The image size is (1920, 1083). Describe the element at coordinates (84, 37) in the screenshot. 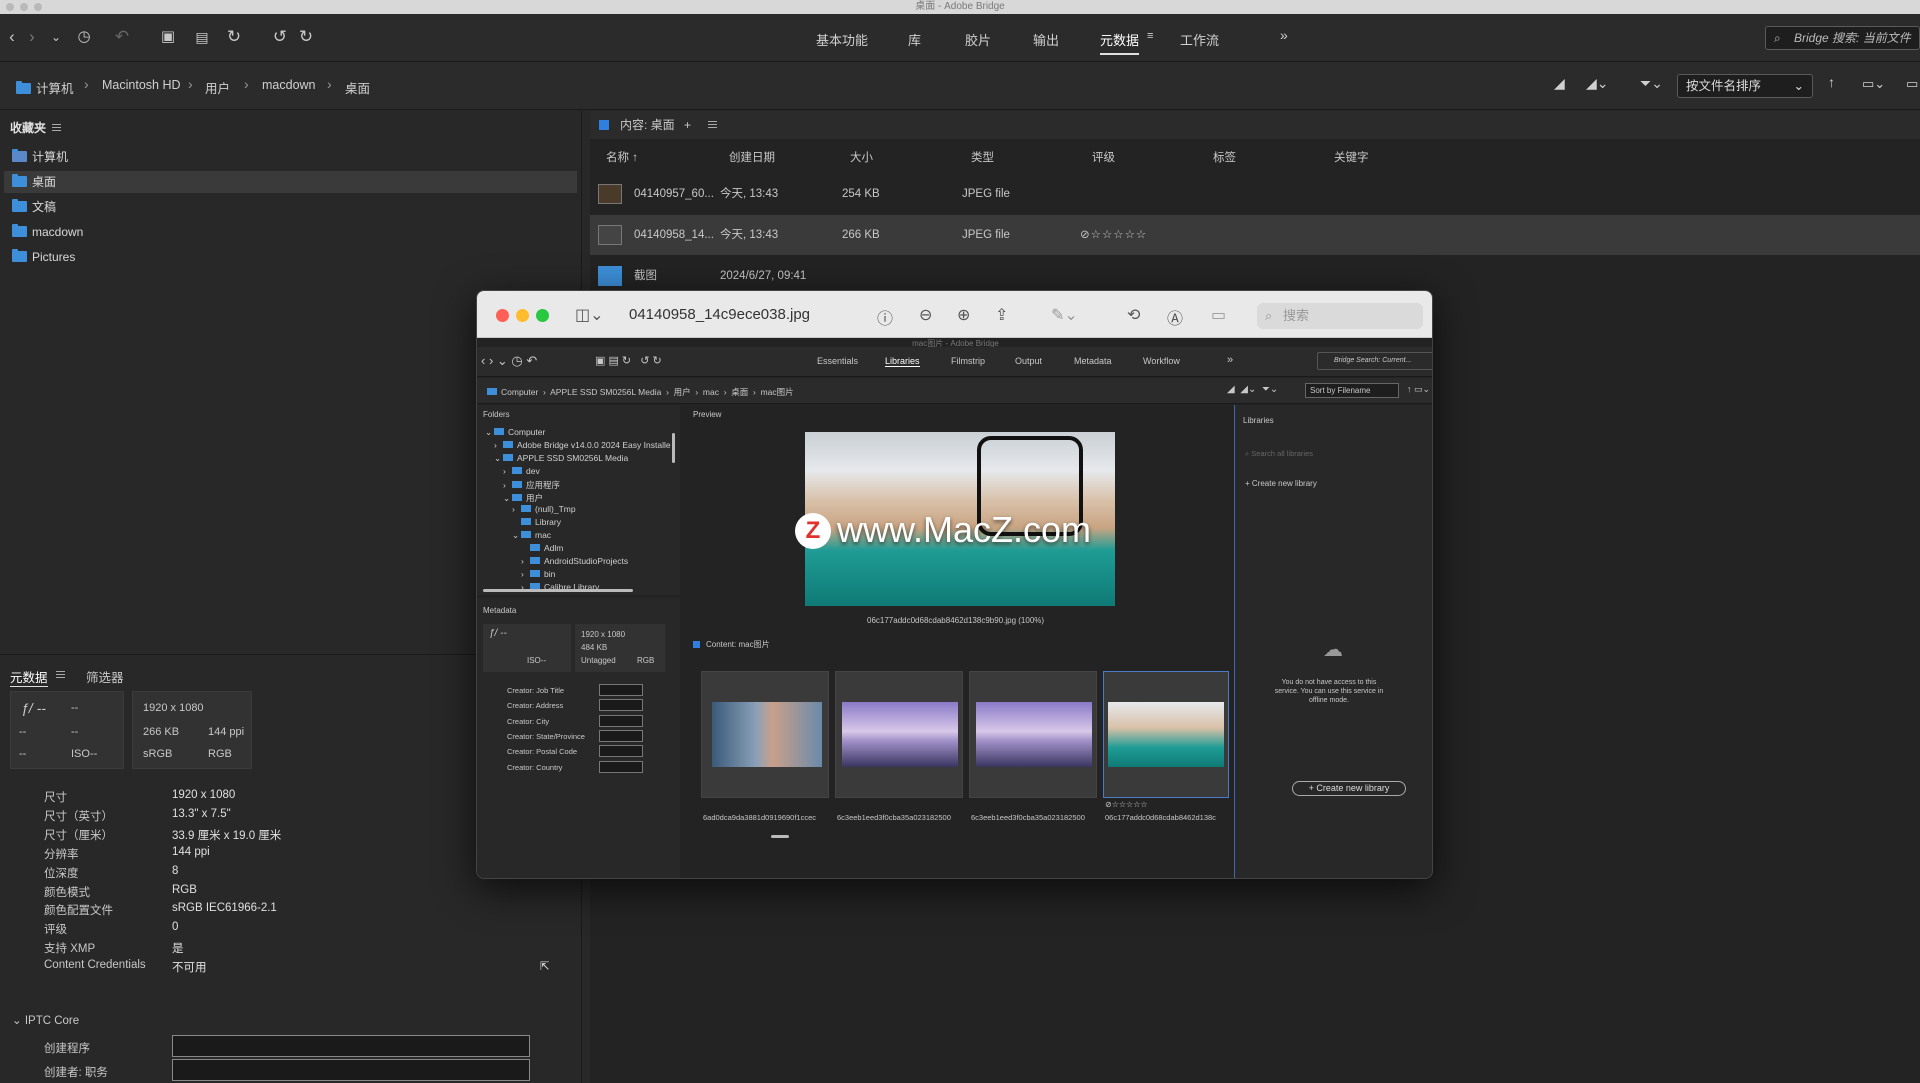

I see `recent-history-icon: ◷` at that location.